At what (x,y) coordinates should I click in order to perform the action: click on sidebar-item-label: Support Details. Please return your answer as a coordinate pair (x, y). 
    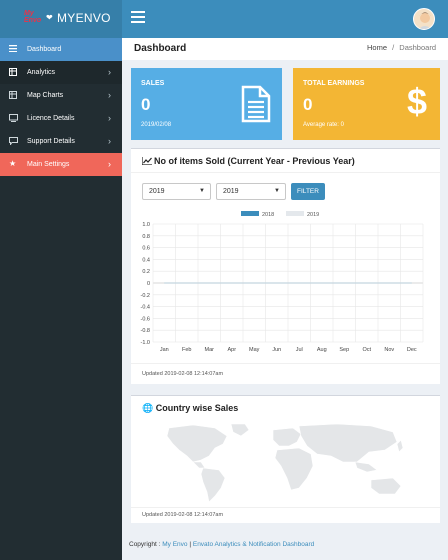
    Looking at the image, I should click on (51, 141).